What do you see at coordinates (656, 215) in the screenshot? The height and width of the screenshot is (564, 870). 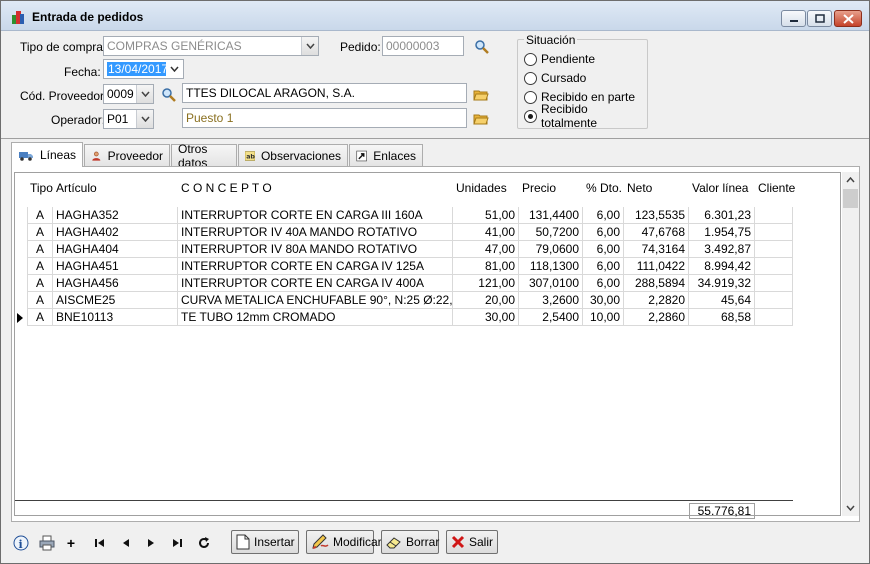 I see `table-cell: 123,5535` at bounding box center [656, 215].